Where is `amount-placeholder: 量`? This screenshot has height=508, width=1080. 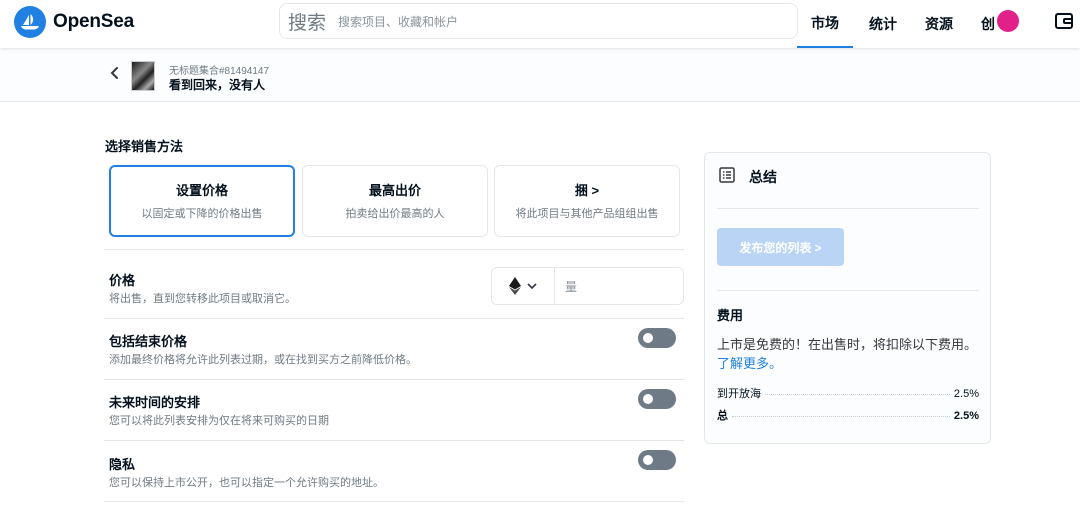 amount-placeholder: 量 is located at coordinates (571, 286).